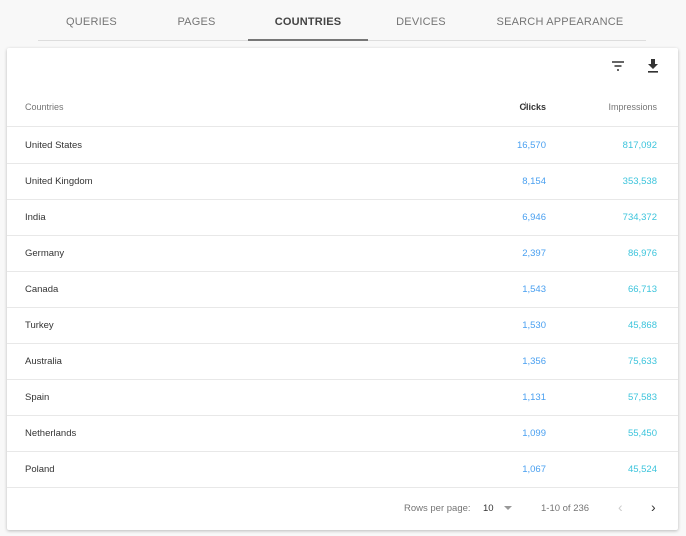 The height and width of the screenshot is (536, 686). What do you see at coordinates (534, 217) in the screenshot?
I see `clicks-cell: 6,946` at bounding box center [534, 217].